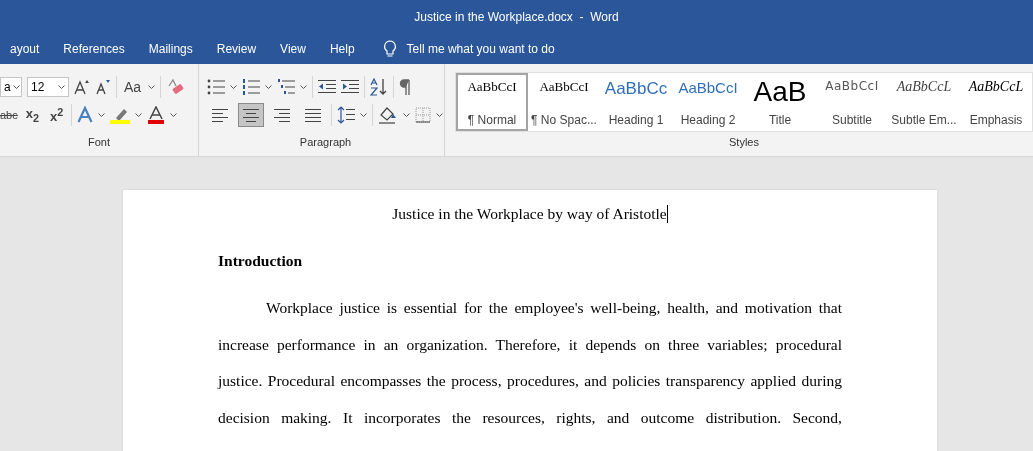  I want to click on shading-icon, so click(388, 115).